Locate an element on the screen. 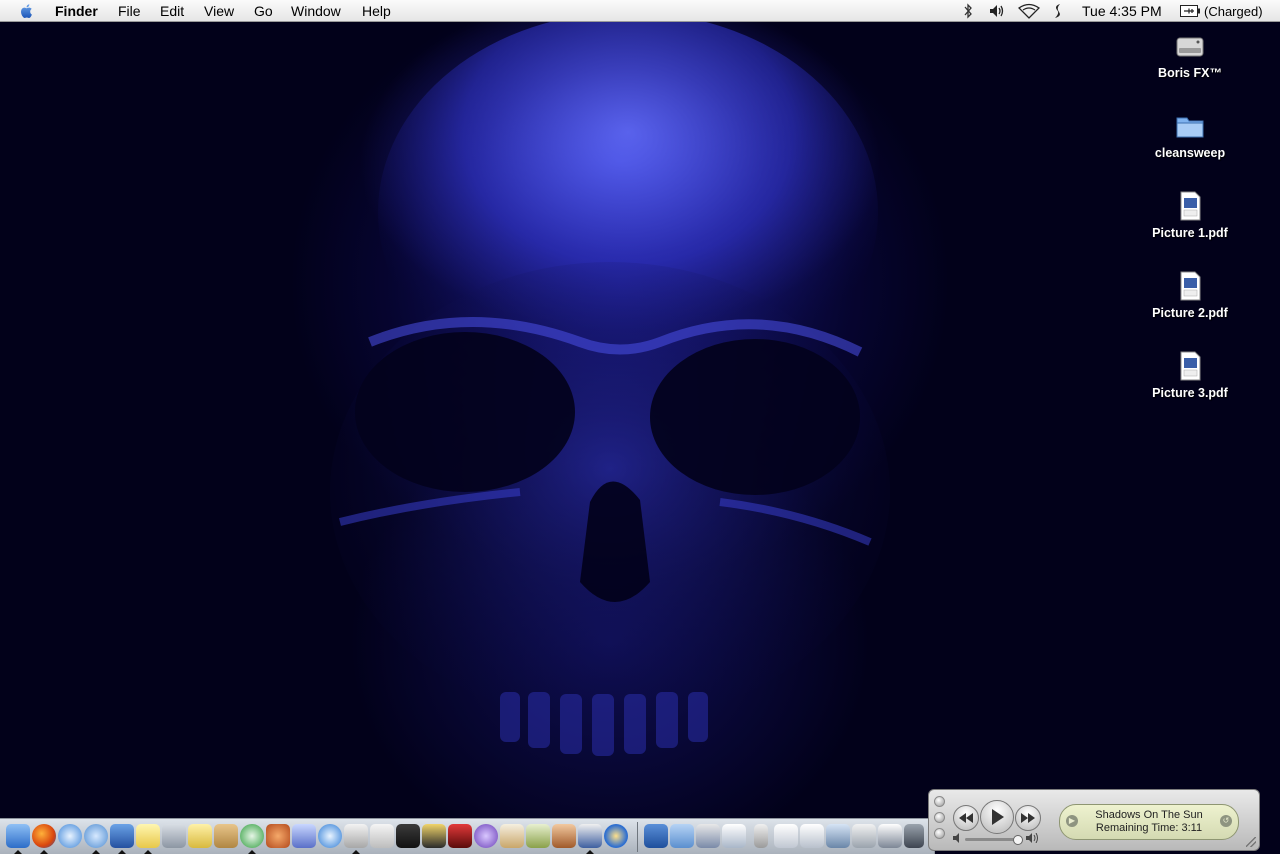  safari-icon is located at coordinates (70, 836).